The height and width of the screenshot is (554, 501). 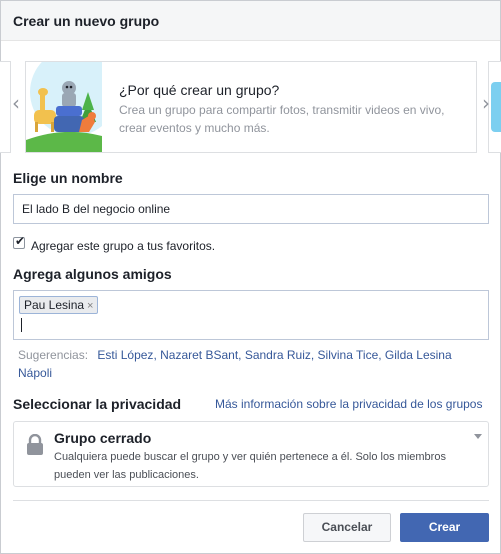 I want to click on footer-divider, so click(x=251, y=500).